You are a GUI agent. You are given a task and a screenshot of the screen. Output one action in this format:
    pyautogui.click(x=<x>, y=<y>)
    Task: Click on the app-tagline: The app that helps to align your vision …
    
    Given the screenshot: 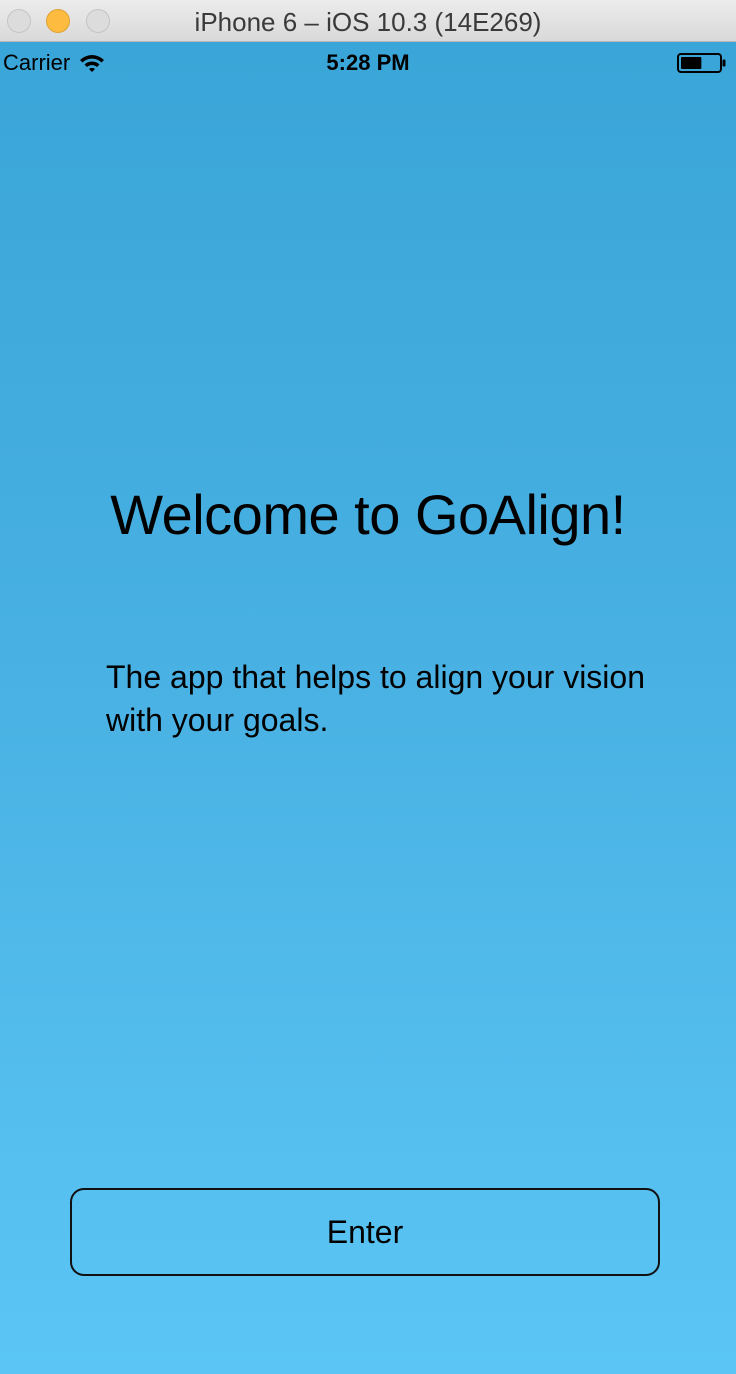 What is the action you would take?
    pyautogui.click(x=375, y=698)
    